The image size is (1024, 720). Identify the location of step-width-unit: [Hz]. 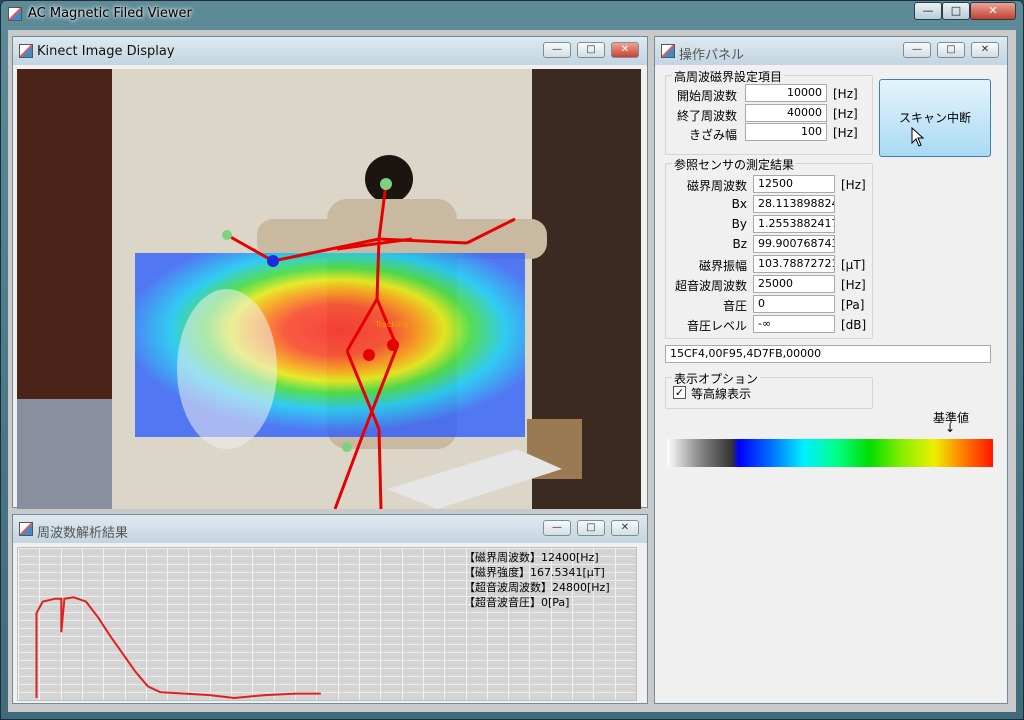
(845, 133).